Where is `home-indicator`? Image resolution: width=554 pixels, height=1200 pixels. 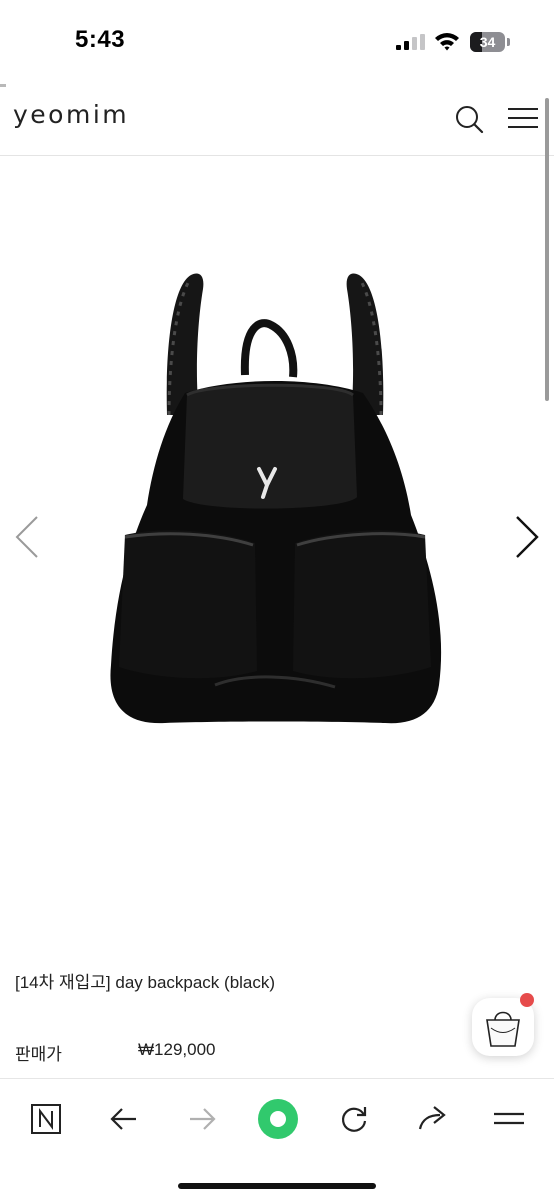 home-indicator is located at coordinates (277, 1186).